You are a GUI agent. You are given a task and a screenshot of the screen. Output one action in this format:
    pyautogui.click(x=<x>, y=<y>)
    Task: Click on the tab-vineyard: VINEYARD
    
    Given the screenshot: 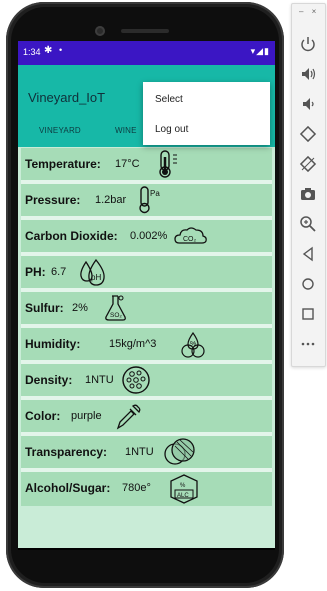 What is the action you would take?
    pyautogui.click(x=60, y=130)
    